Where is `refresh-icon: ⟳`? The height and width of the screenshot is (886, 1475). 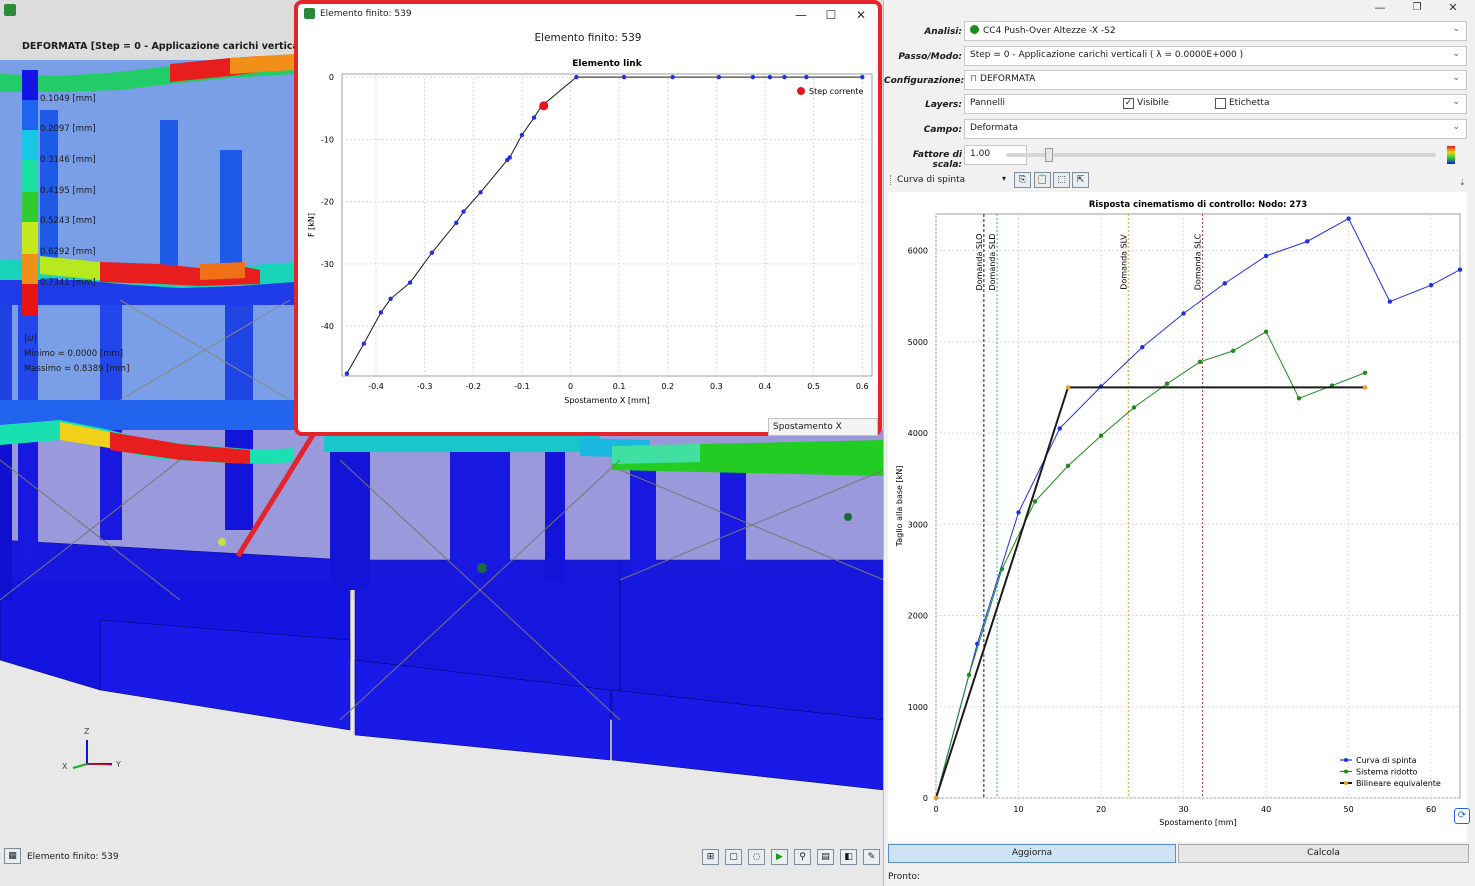
refresh-icon: ⟳ is located at coordinates (1462, 816).